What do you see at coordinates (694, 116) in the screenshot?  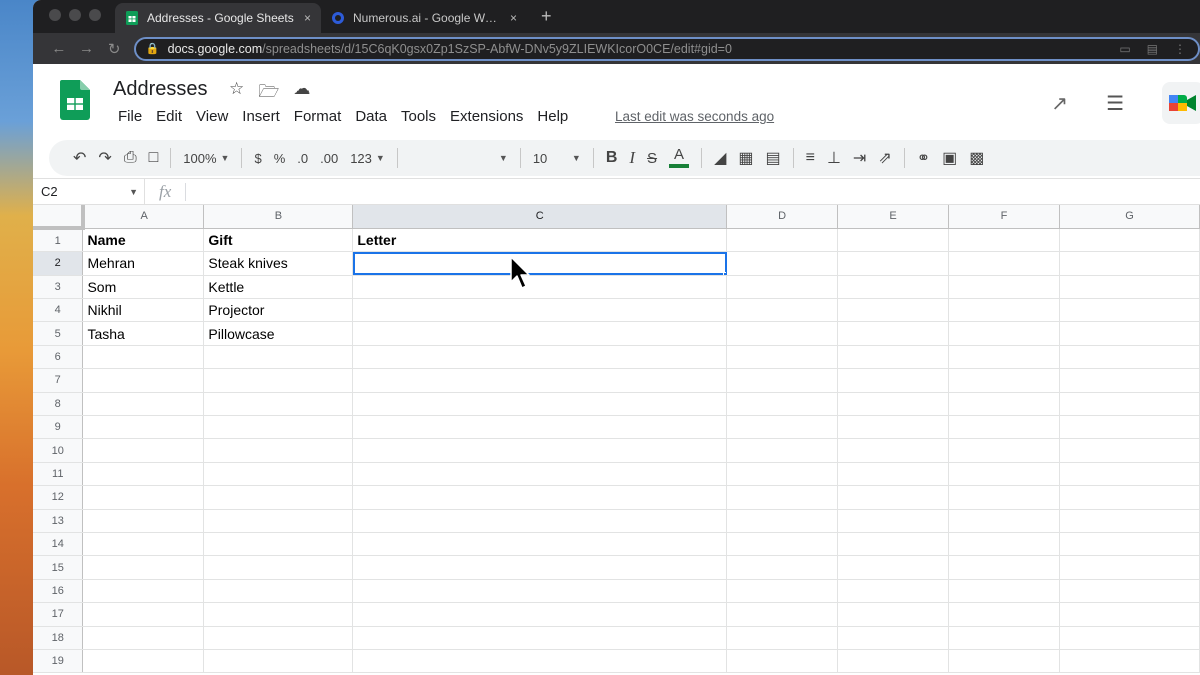 I see `last-edit-link: Last edit was seconds ago` at bounding box center [694, 116].